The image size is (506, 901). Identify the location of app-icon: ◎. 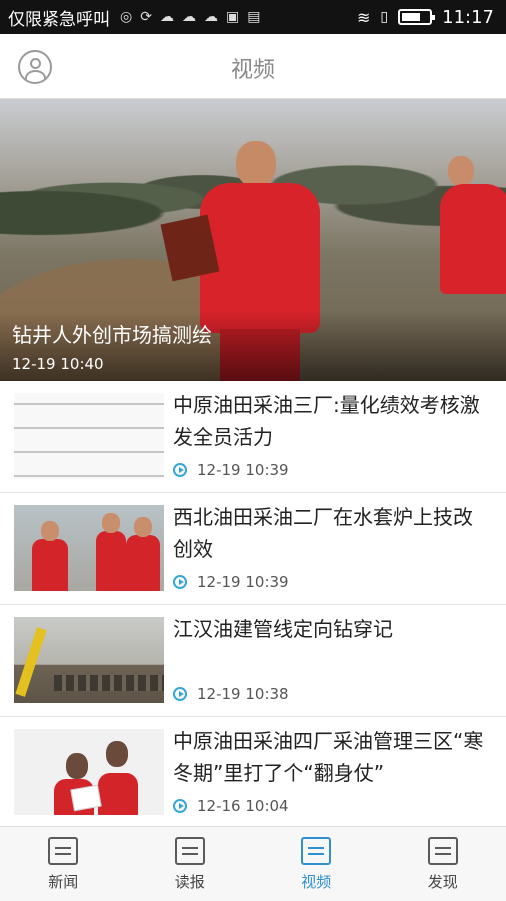
(126, 17).